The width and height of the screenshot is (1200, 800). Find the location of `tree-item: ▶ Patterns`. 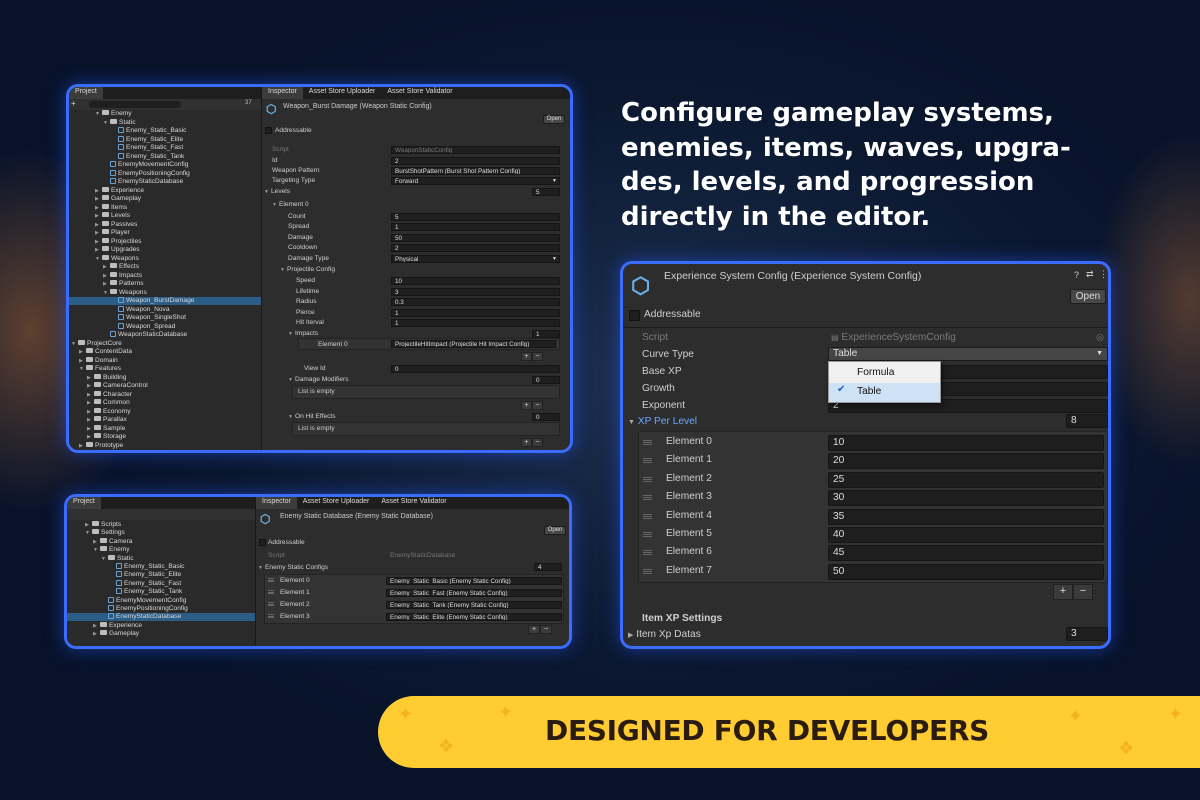

tree-item: ▶ Patterns is located at coordinates (123, 284).